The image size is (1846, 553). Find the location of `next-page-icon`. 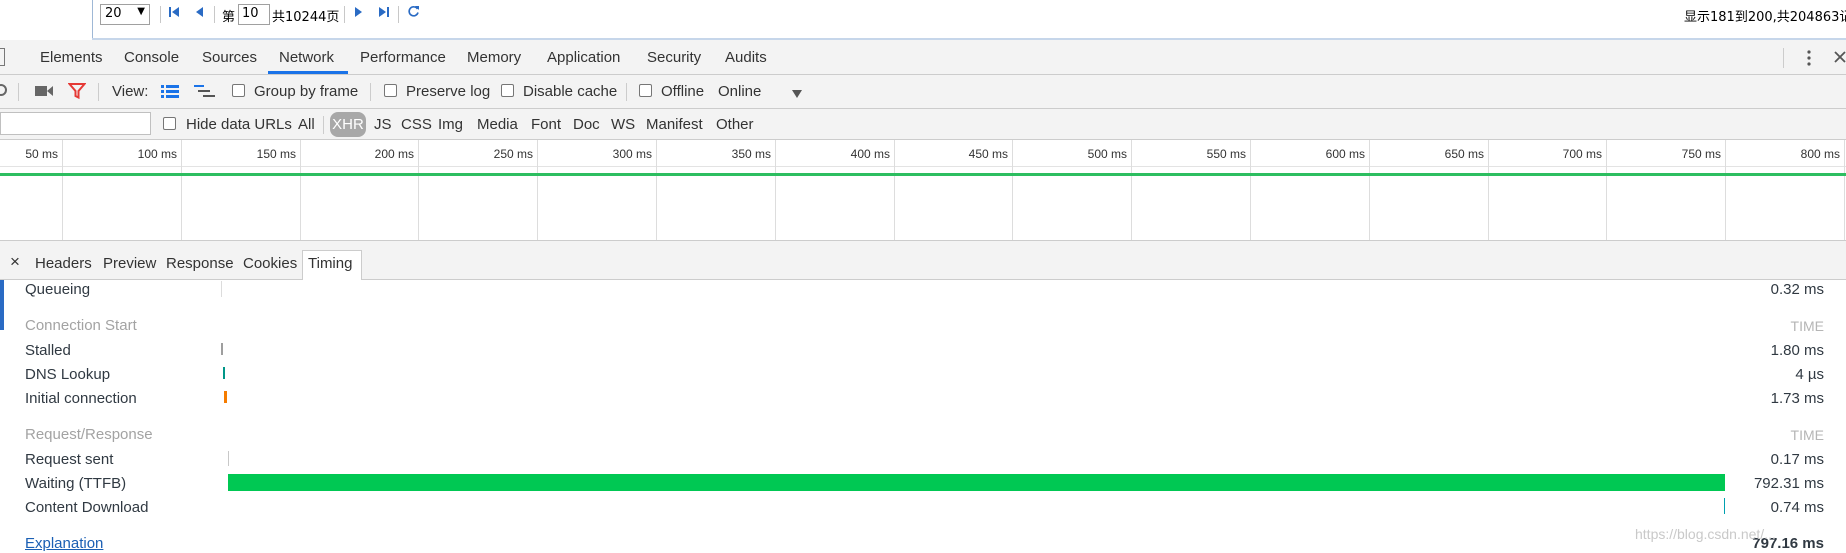

next-page-icon is located at coordinates (358, 14).